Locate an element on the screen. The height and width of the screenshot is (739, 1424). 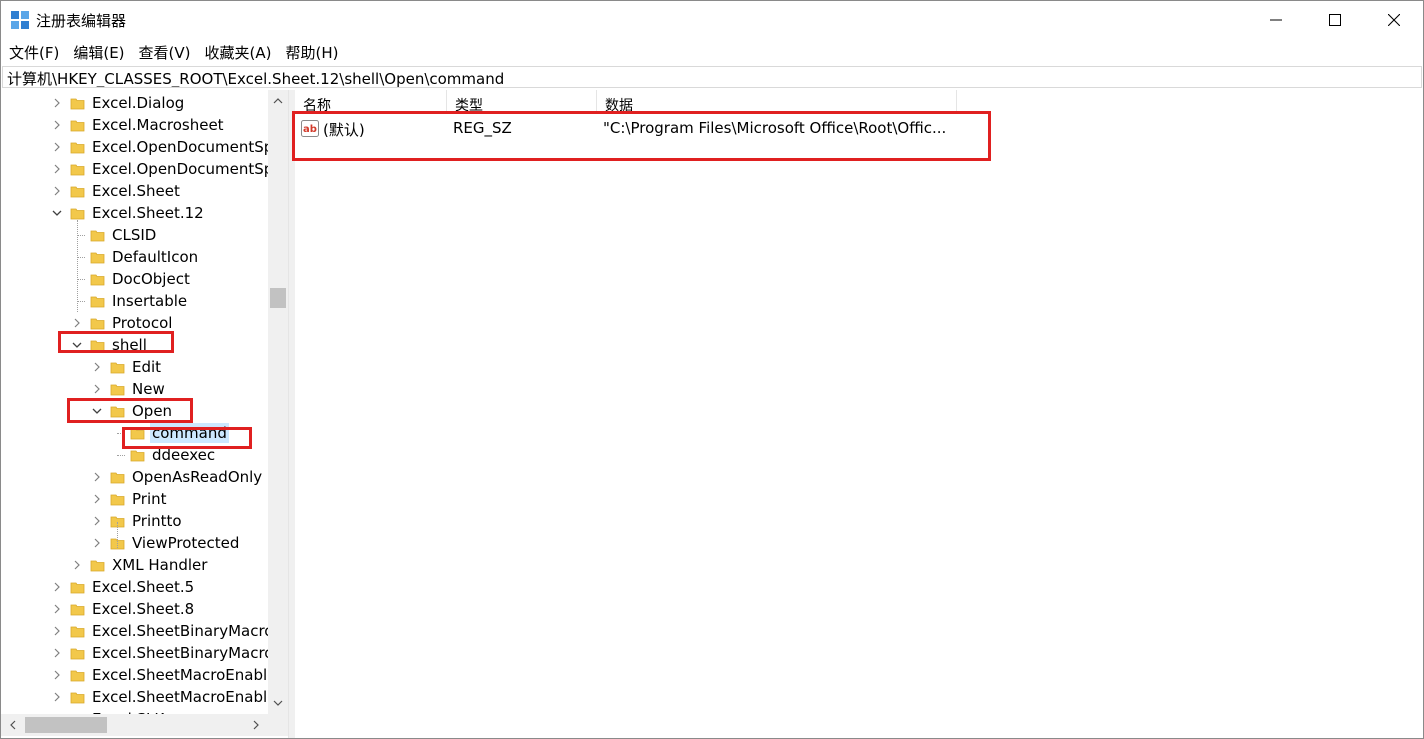
tree-item-xml-handler: XML Handler is located at coordinates (139, 565).